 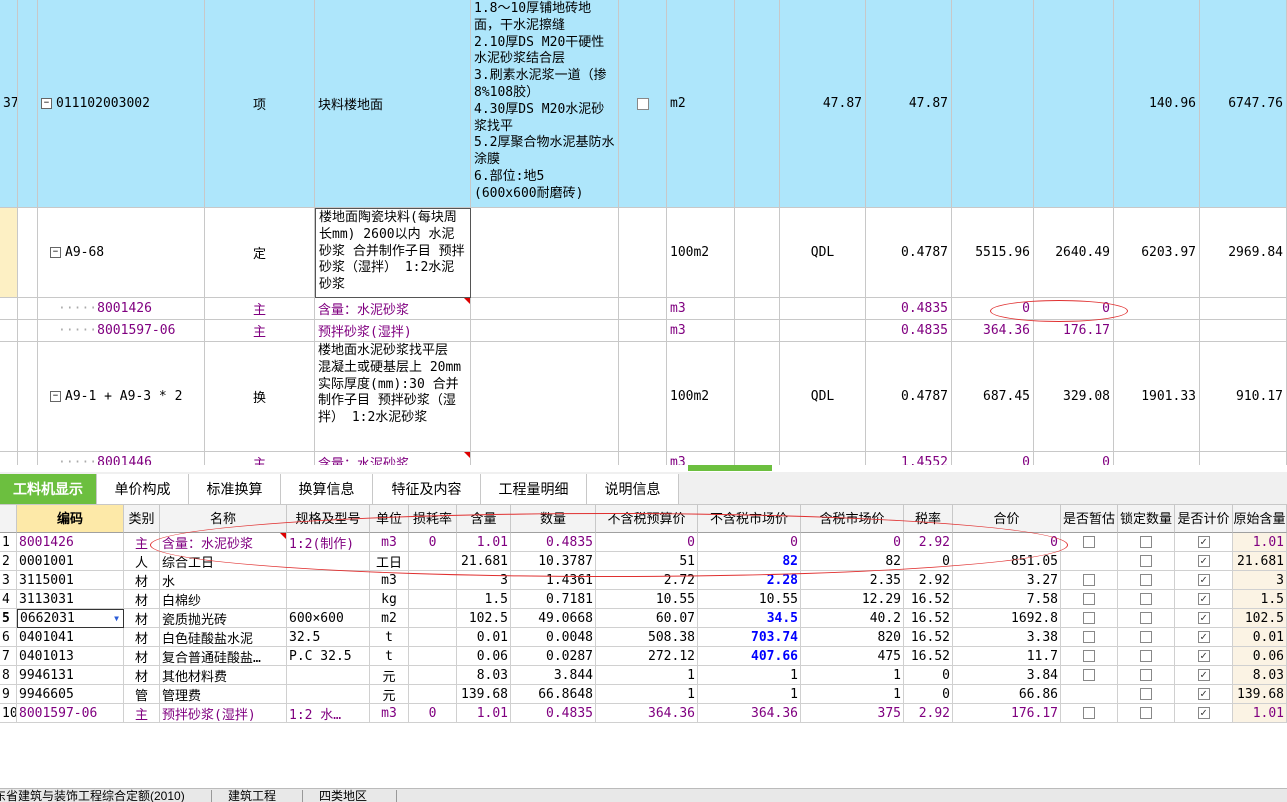 I want to click on header-category: 类别, so click(x=142, y=519).